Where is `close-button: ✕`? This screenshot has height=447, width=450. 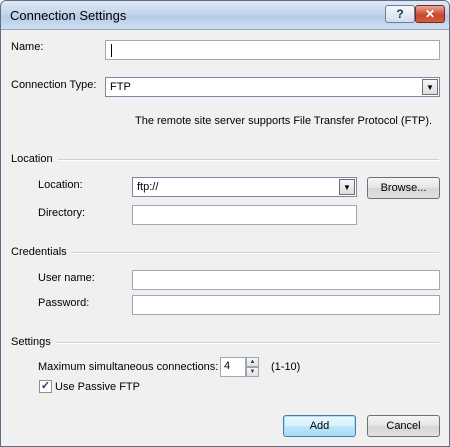 close-button: ✕ is located at coordinates (430, 14).